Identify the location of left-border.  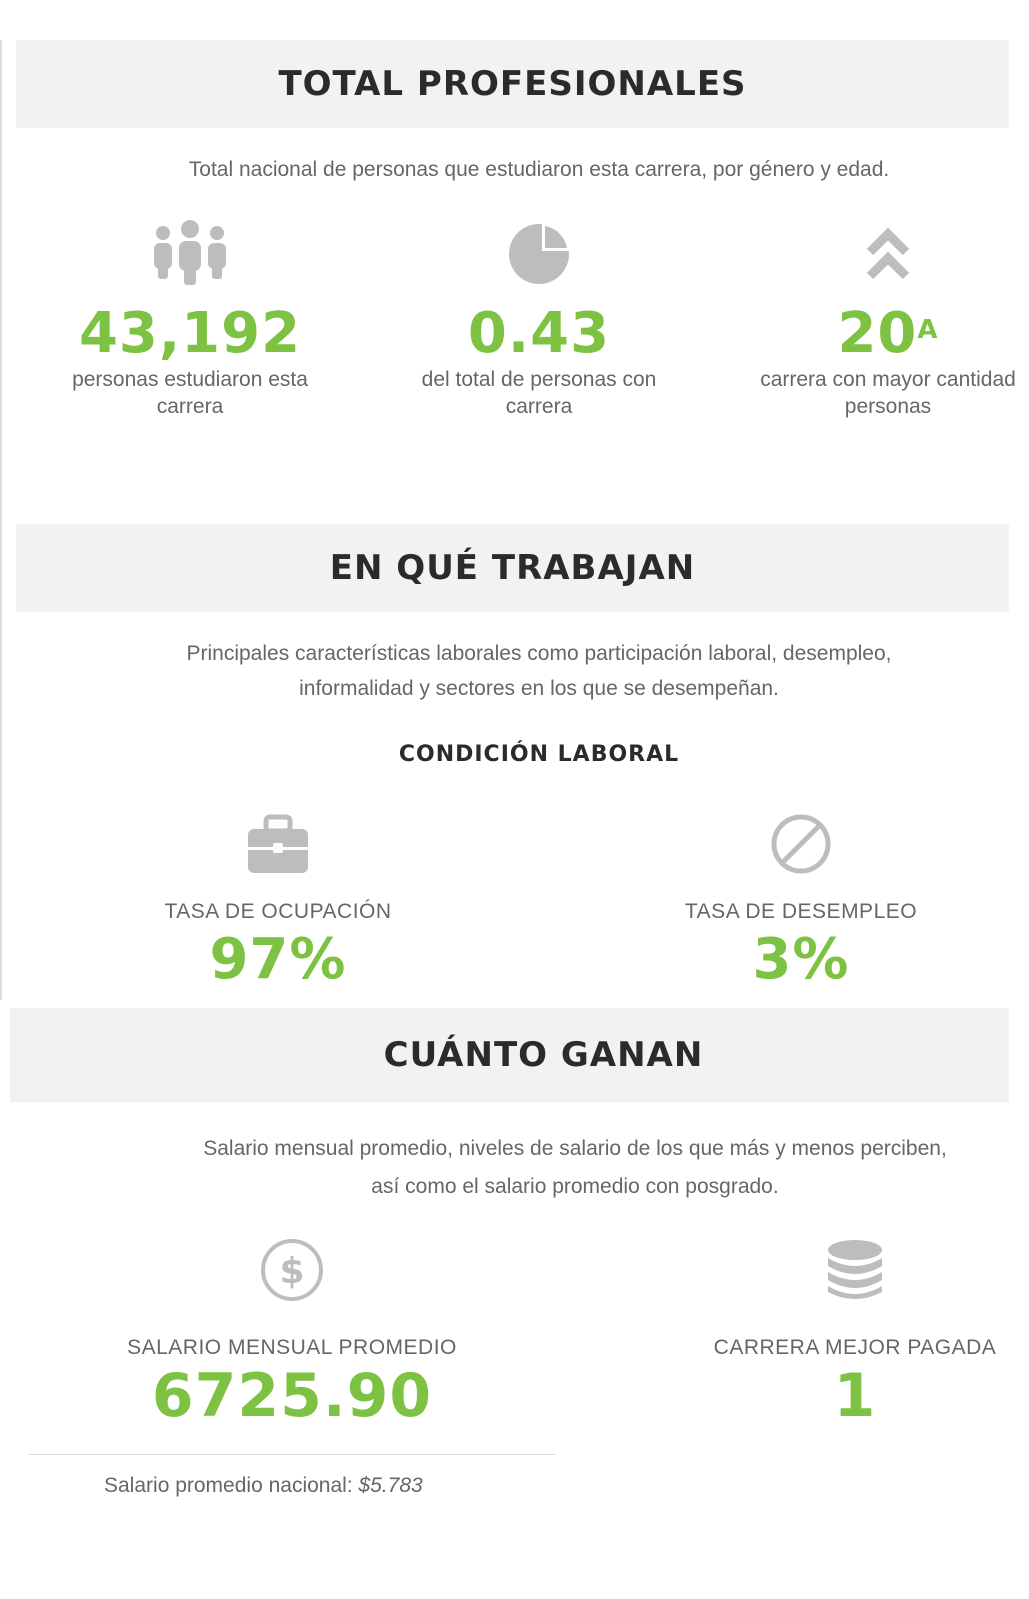
(1, 520).